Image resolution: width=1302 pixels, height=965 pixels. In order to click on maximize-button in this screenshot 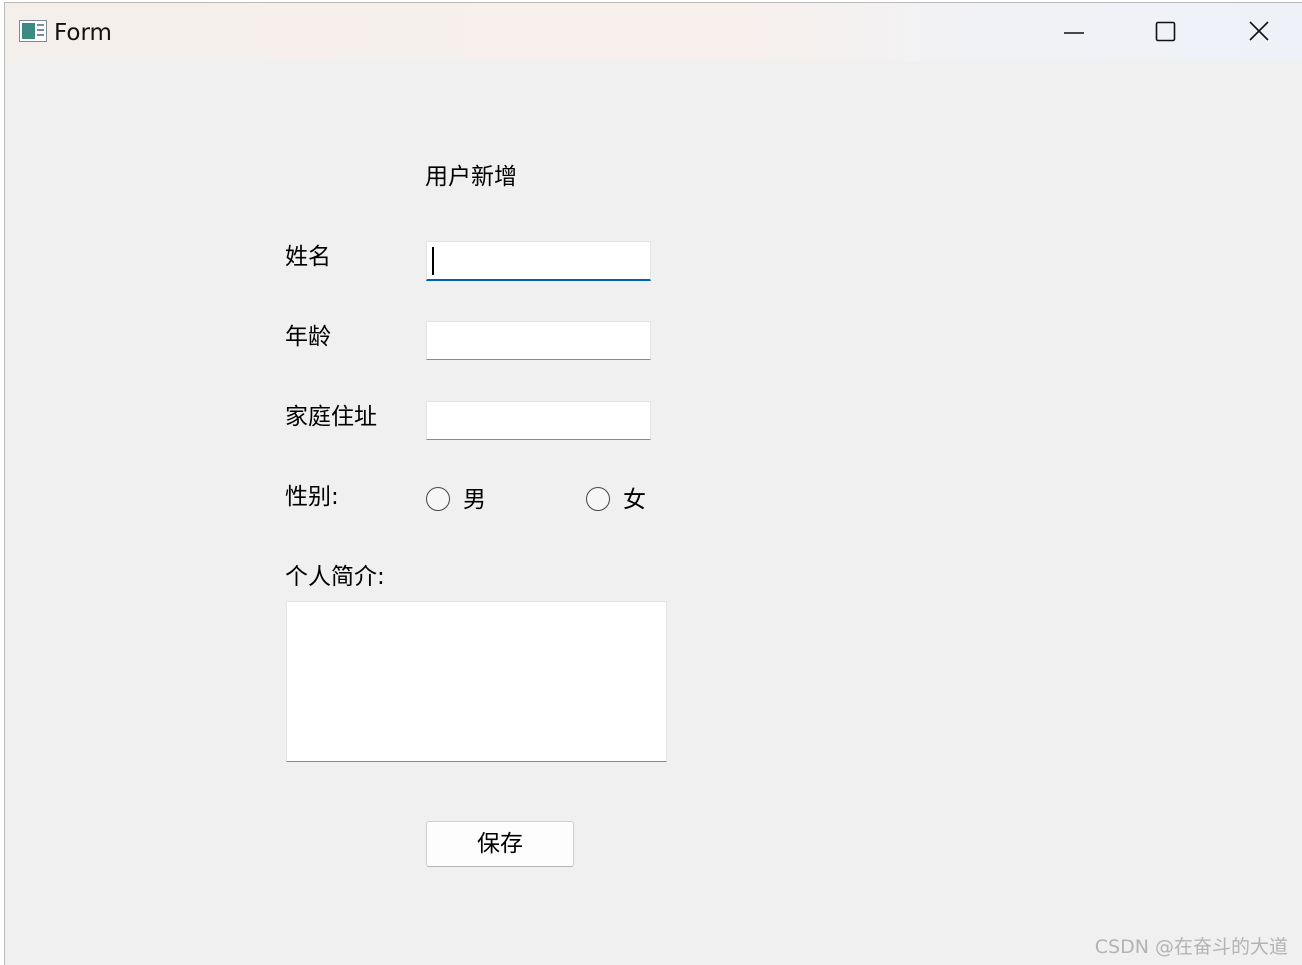, I will do `click(1166, 32)`.